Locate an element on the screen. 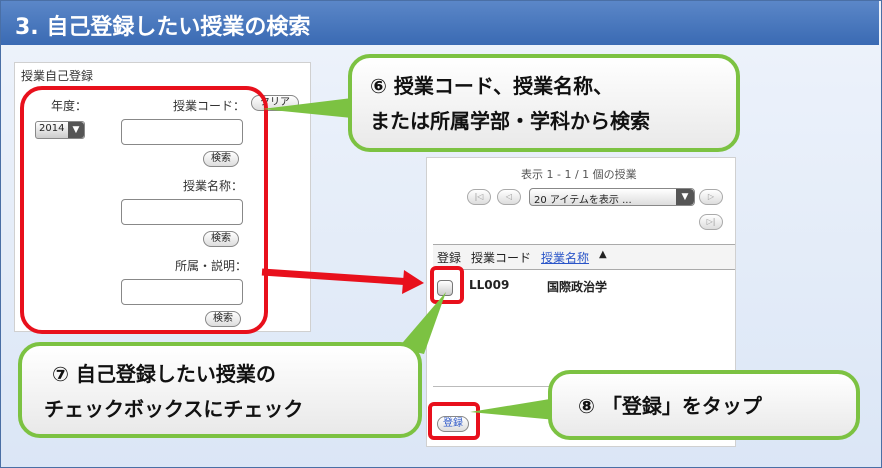  callout-7: ⑦ 自己登録したい授業の チェックボックスにチェック is located at coordinates (220, 390).